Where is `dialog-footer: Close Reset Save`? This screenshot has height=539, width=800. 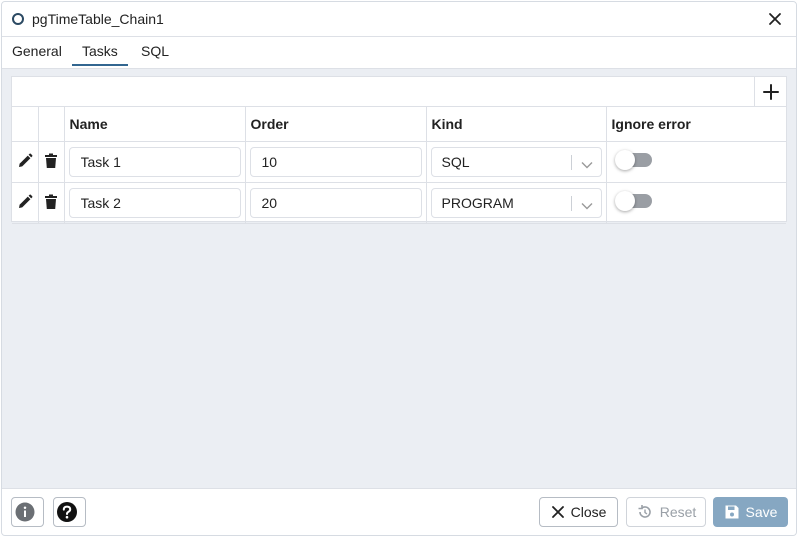 dialog-footer: Close Reset Save is located at coordinates (399, 511).